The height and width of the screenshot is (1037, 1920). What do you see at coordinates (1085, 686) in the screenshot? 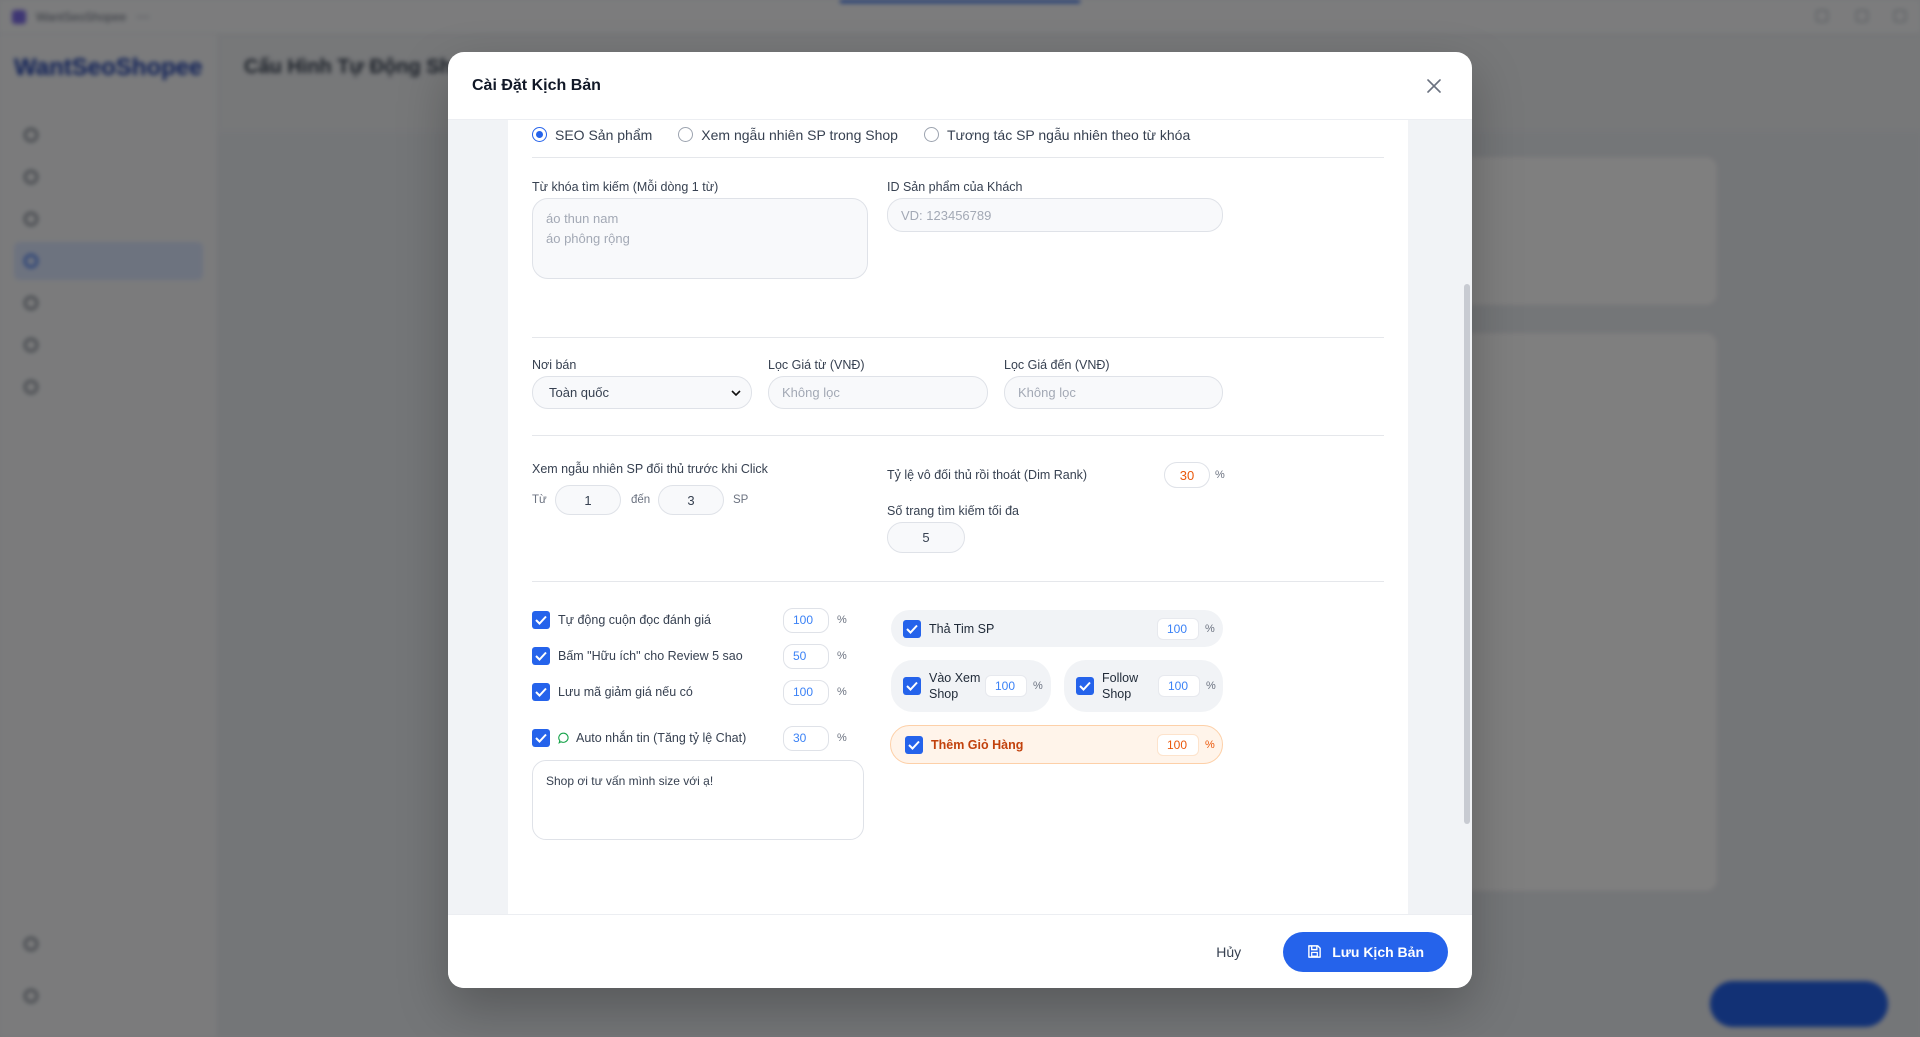
I see `follow-shop-checkbox` at bounding box center [1085, 686].